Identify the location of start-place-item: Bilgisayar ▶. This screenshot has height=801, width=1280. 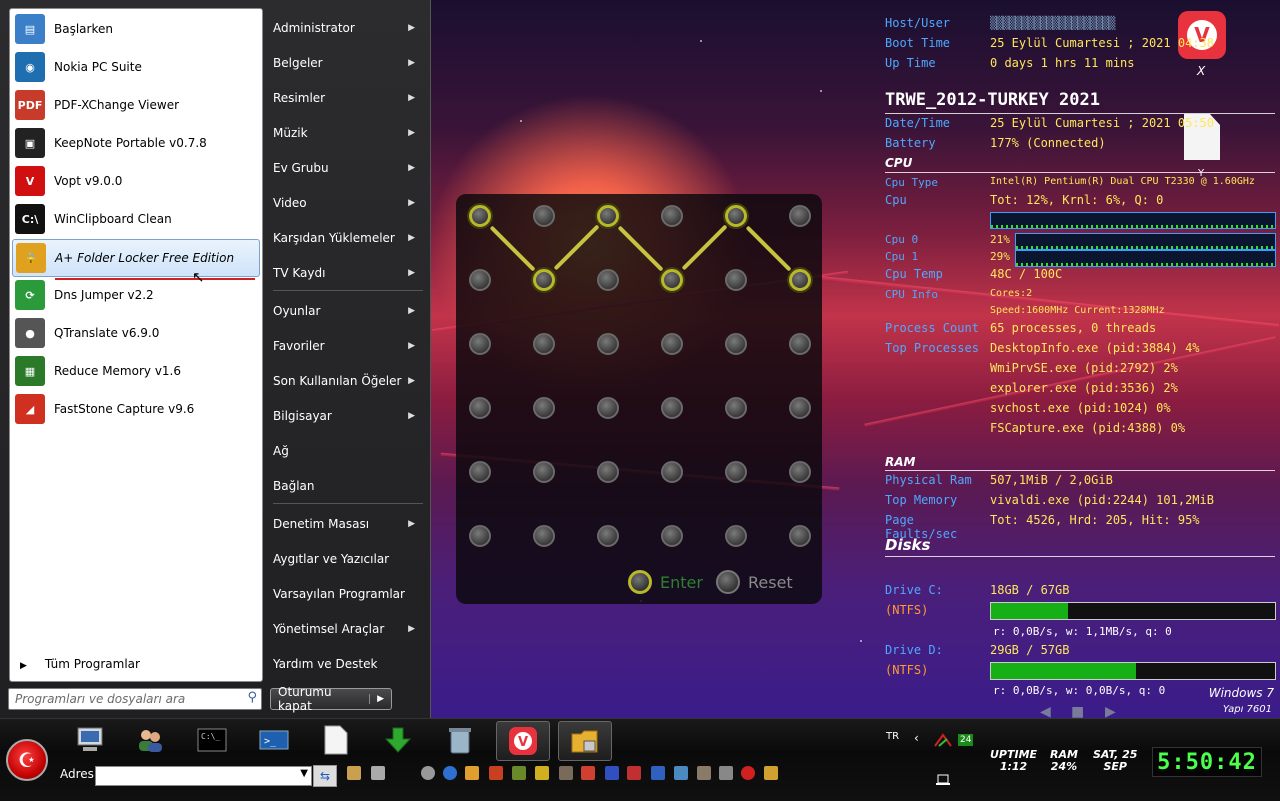
(348, 416).